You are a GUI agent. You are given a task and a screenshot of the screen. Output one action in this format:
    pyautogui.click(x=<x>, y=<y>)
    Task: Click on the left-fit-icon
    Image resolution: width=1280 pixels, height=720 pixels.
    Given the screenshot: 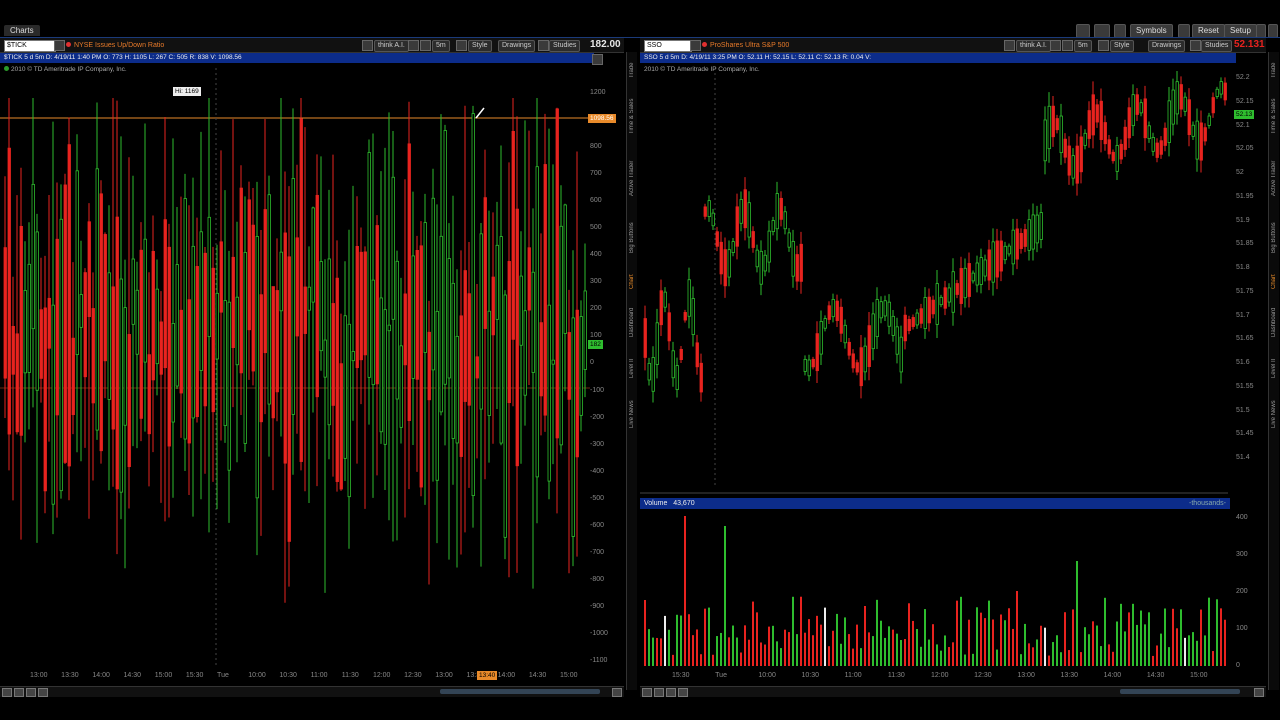 What is the action you would take?
    pyautogui.click(x=31, y=692)
    